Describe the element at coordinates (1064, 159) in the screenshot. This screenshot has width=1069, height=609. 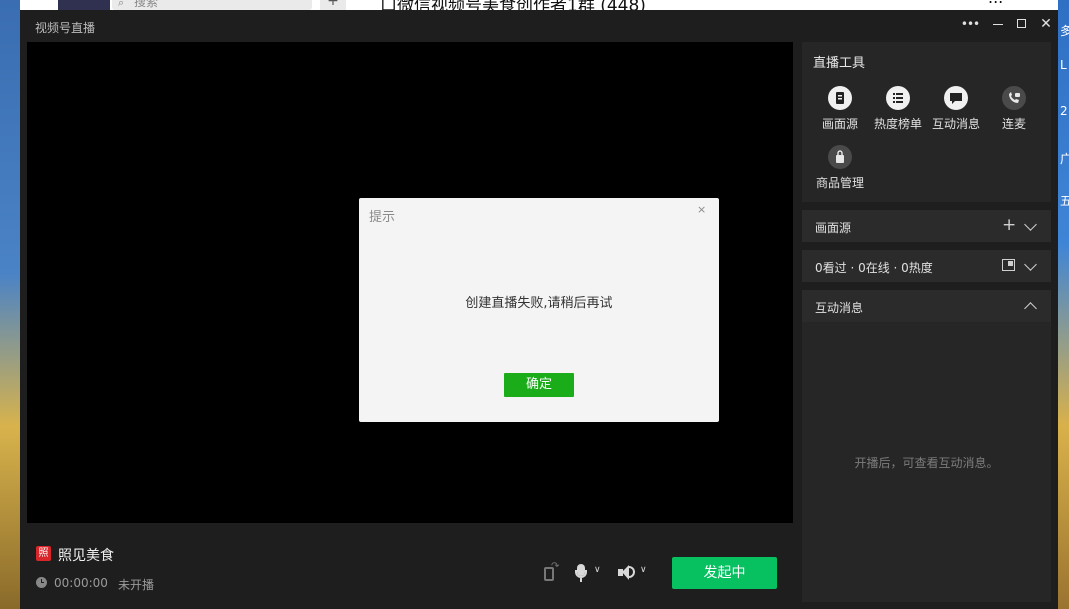
I see `background-peek-char: 广` at that location.